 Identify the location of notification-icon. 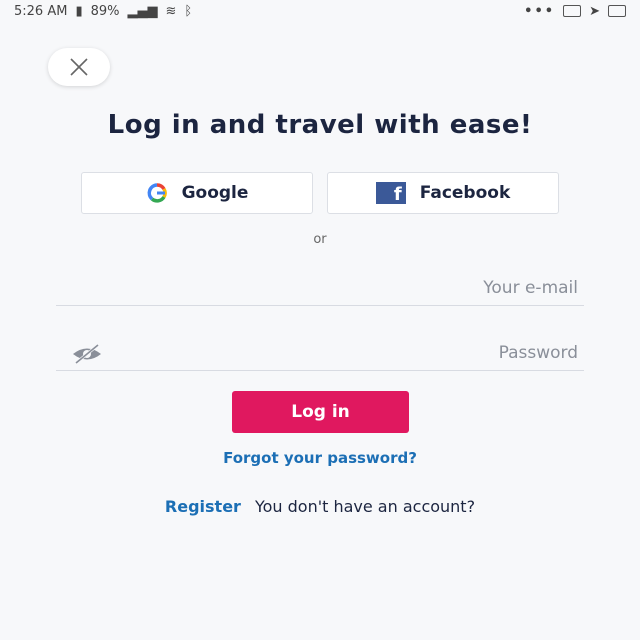
(572, 11).